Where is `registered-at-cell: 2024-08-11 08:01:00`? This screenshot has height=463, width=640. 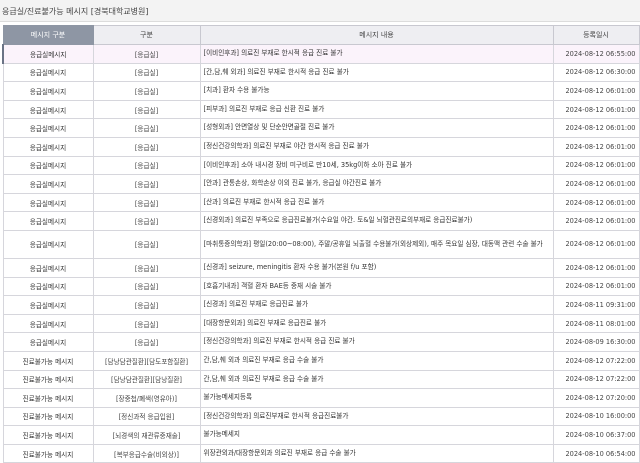 registered-at-cell: 2024-08-11 08:01:00 is located at coordinates (596, 323).